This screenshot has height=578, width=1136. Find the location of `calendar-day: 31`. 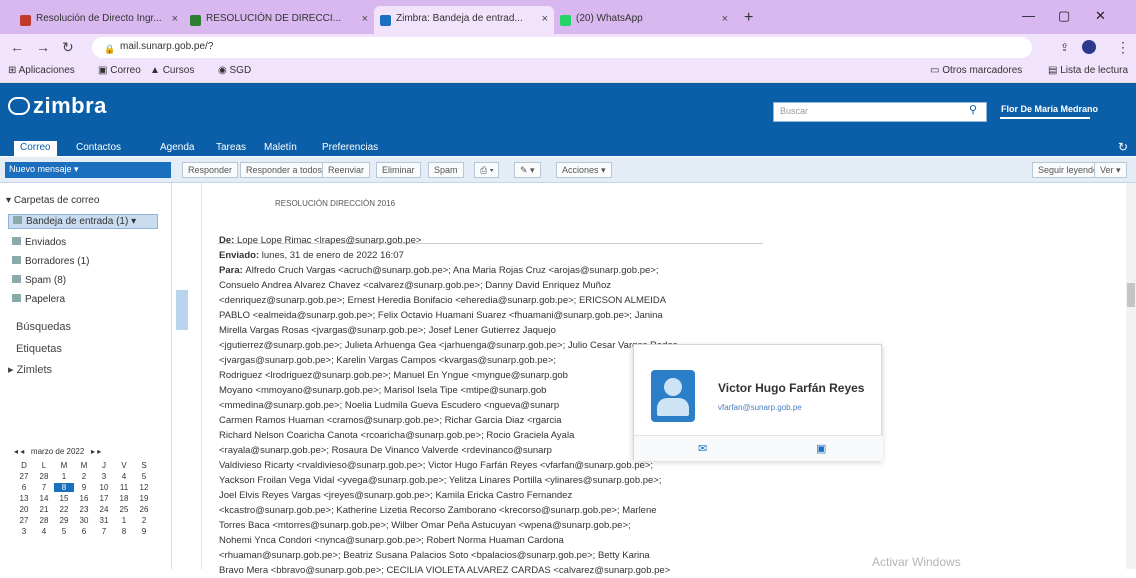

calendar-day: 31 is located at coordinates (104, 520).